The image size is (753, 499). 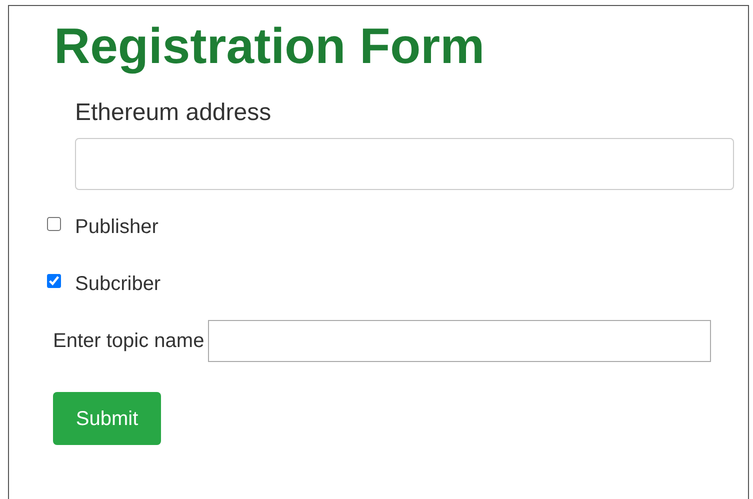 What do you see at coordinates (116, 227) in the screenshot?
I see `checkbox-label: Publisher` at bounding box center [116, 227].